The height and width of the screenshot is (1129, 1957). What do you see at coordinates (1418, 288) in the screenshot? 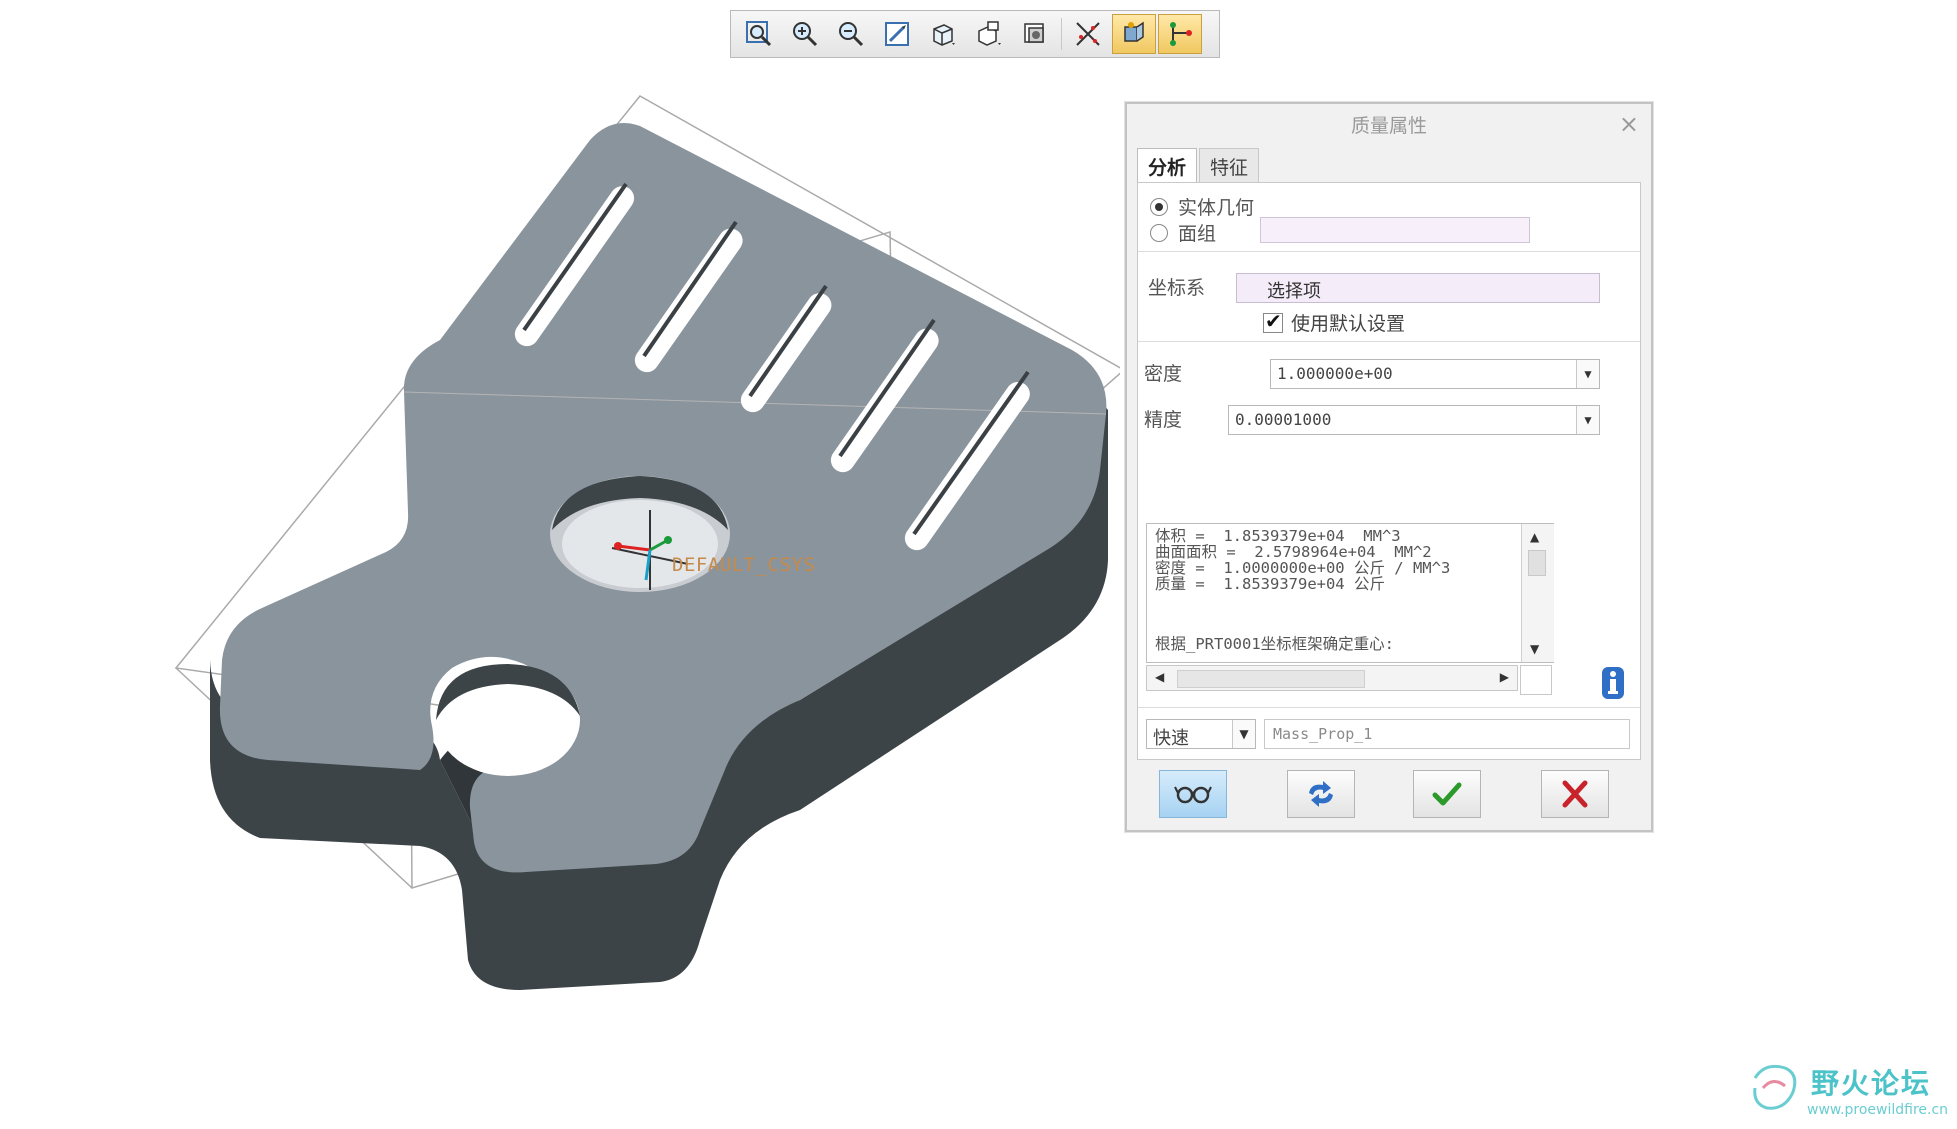
I see `csys-collector: 选择项` at bounding box center [1418, 288].